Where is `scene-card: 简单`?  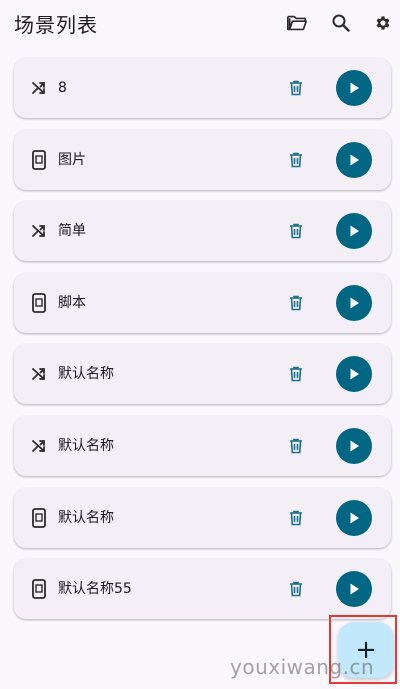 scene-card: 简单 is located at coordinates (202, 231).